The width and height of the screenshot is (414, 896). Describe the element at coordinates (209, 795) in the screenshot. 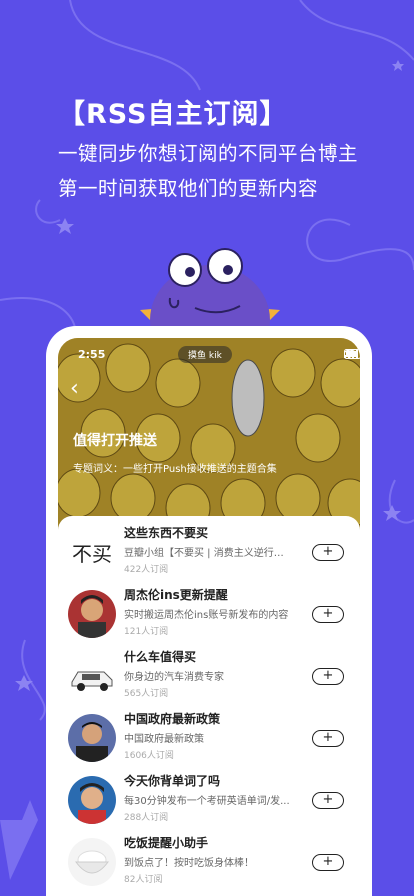

I see `list-item: 今天你背单词了吗 每30分钟发布一个考研英语单词/发... 288人订阅 +` at that location.